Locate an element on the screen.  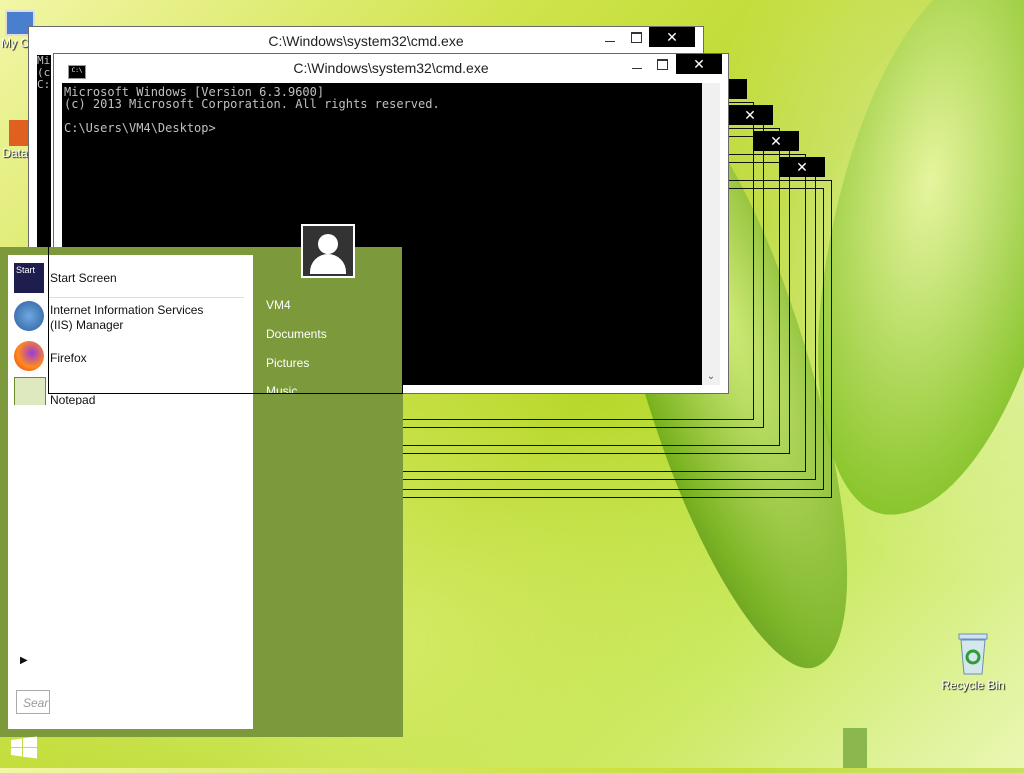
avatar is located at coordinates (328, 251).